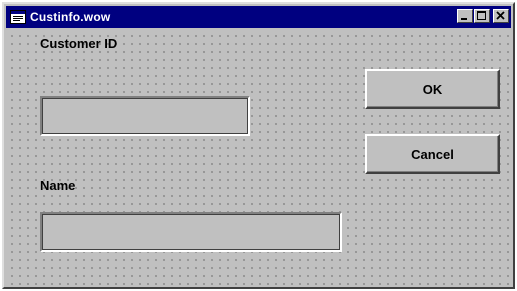  What do you see at coordinates (432, 89) in the screenshot?
I see `ok-button: OK` at bounding box center [432, 89].